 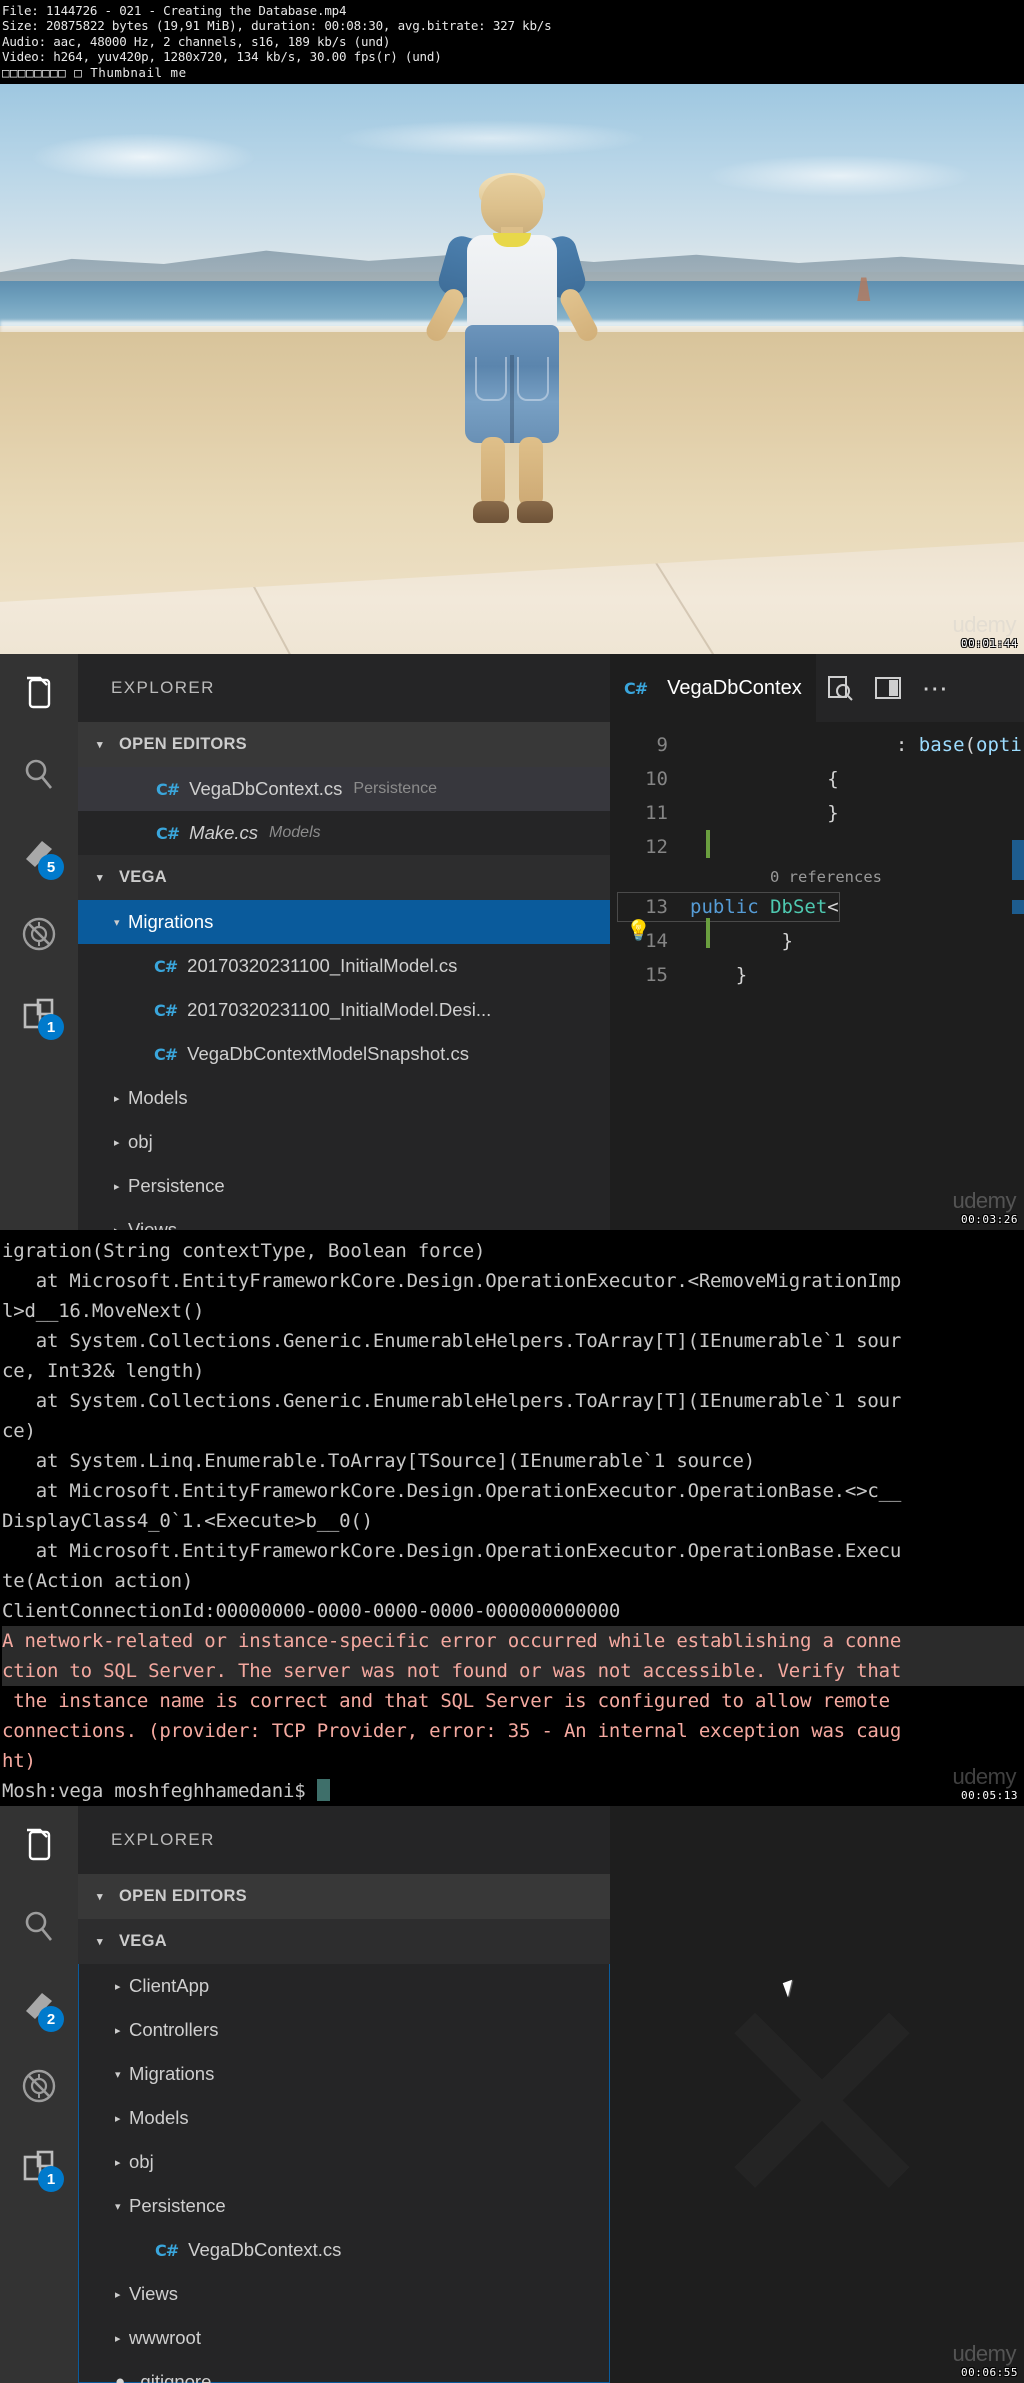 I want to click on code-line: 11 }, so click(x=817, y=813).